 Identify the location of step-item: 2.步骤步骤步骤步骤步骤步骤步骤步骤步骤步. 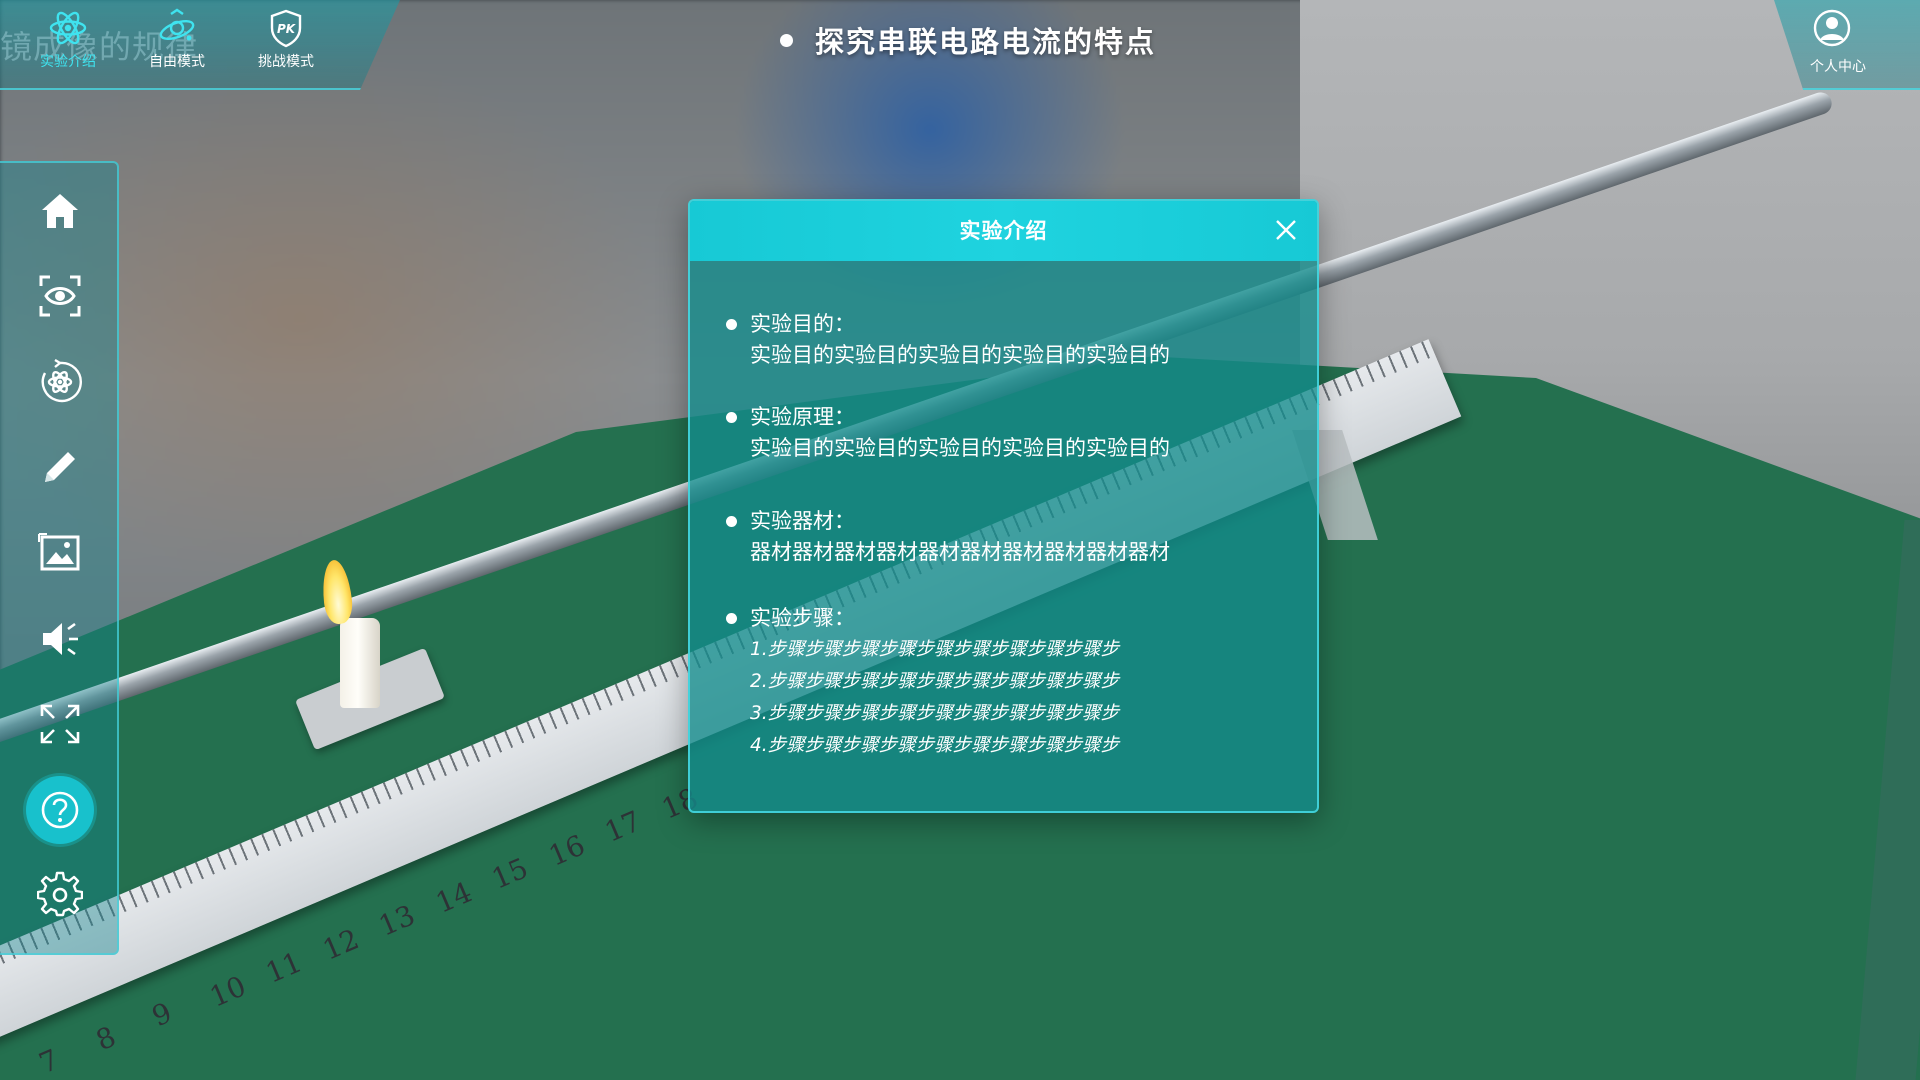
(935, 681).